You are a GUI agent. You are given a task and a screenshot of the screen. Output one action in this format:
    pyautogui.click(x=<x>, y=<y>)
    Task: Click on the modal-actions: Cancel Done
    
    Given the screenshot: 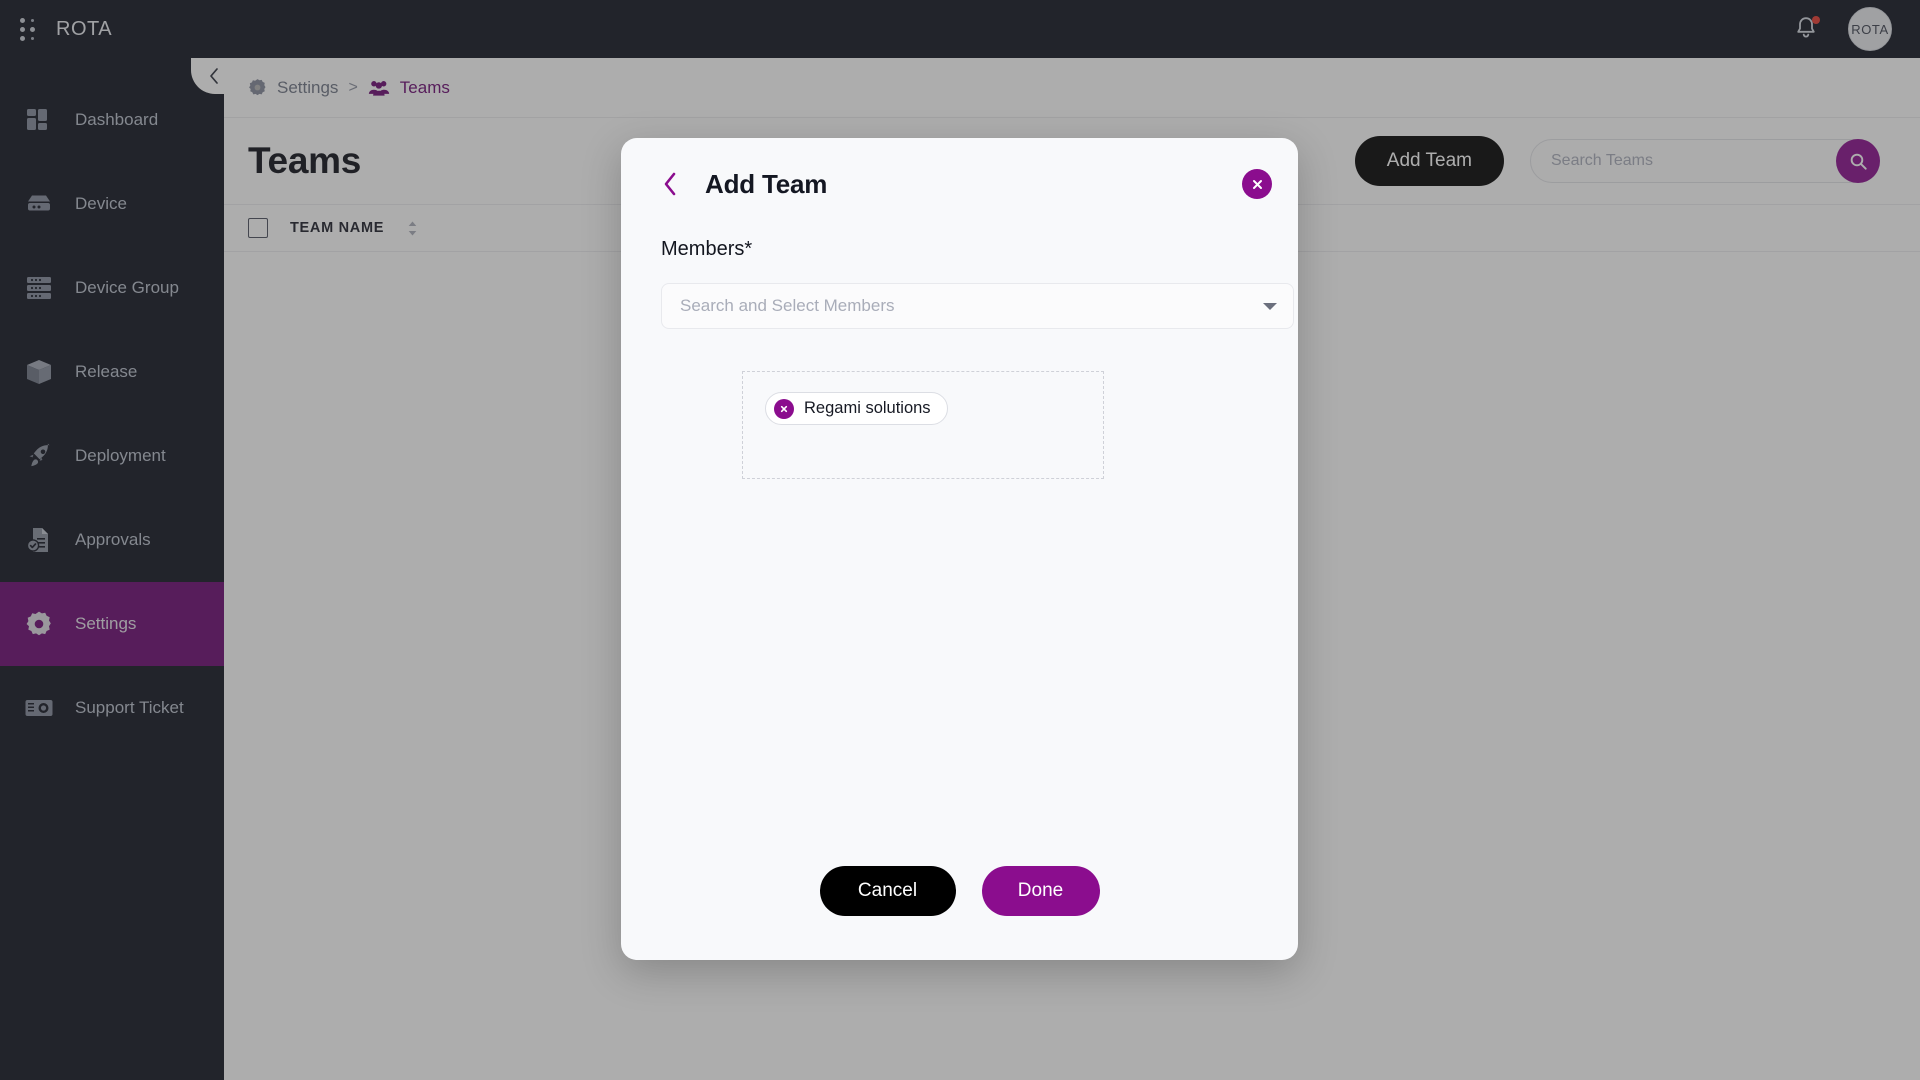 What is the action you would take?
    pyautogui.click(x=959, y=891)
    